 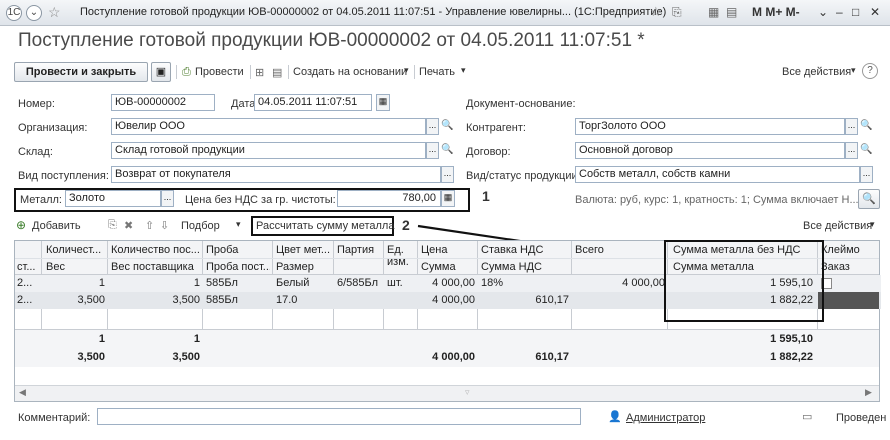 I want to click on scroll-left-icon: ◀, so click(x=22, y=392).